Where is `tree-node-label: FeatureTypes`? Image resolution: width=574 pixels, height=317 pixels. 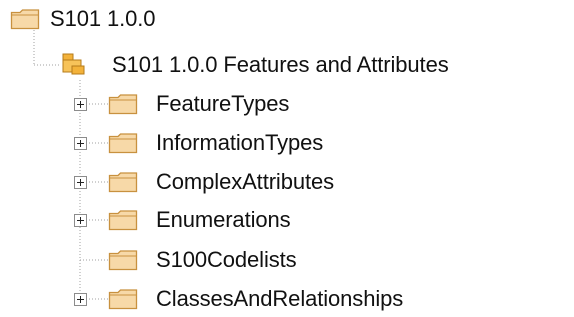 tree-node-label: FeatureTypes is located at coordinates (223, 103).